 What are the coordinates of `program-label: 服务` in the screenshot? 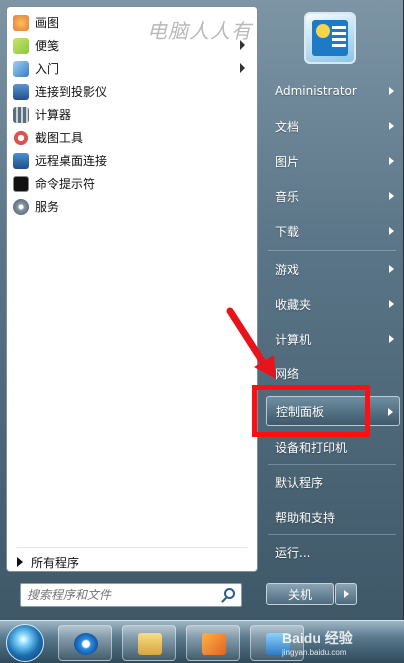 It's located at (47, 207).